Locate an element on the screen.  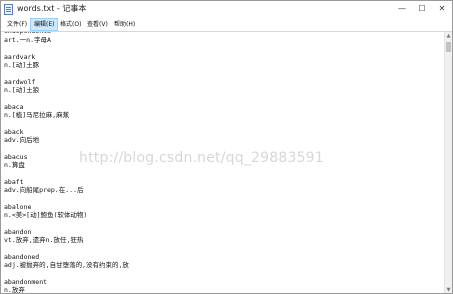
text-line: adj.被抛弃的,自甘堕落的,没有约束的,放 is located at coordinates (66, 265).